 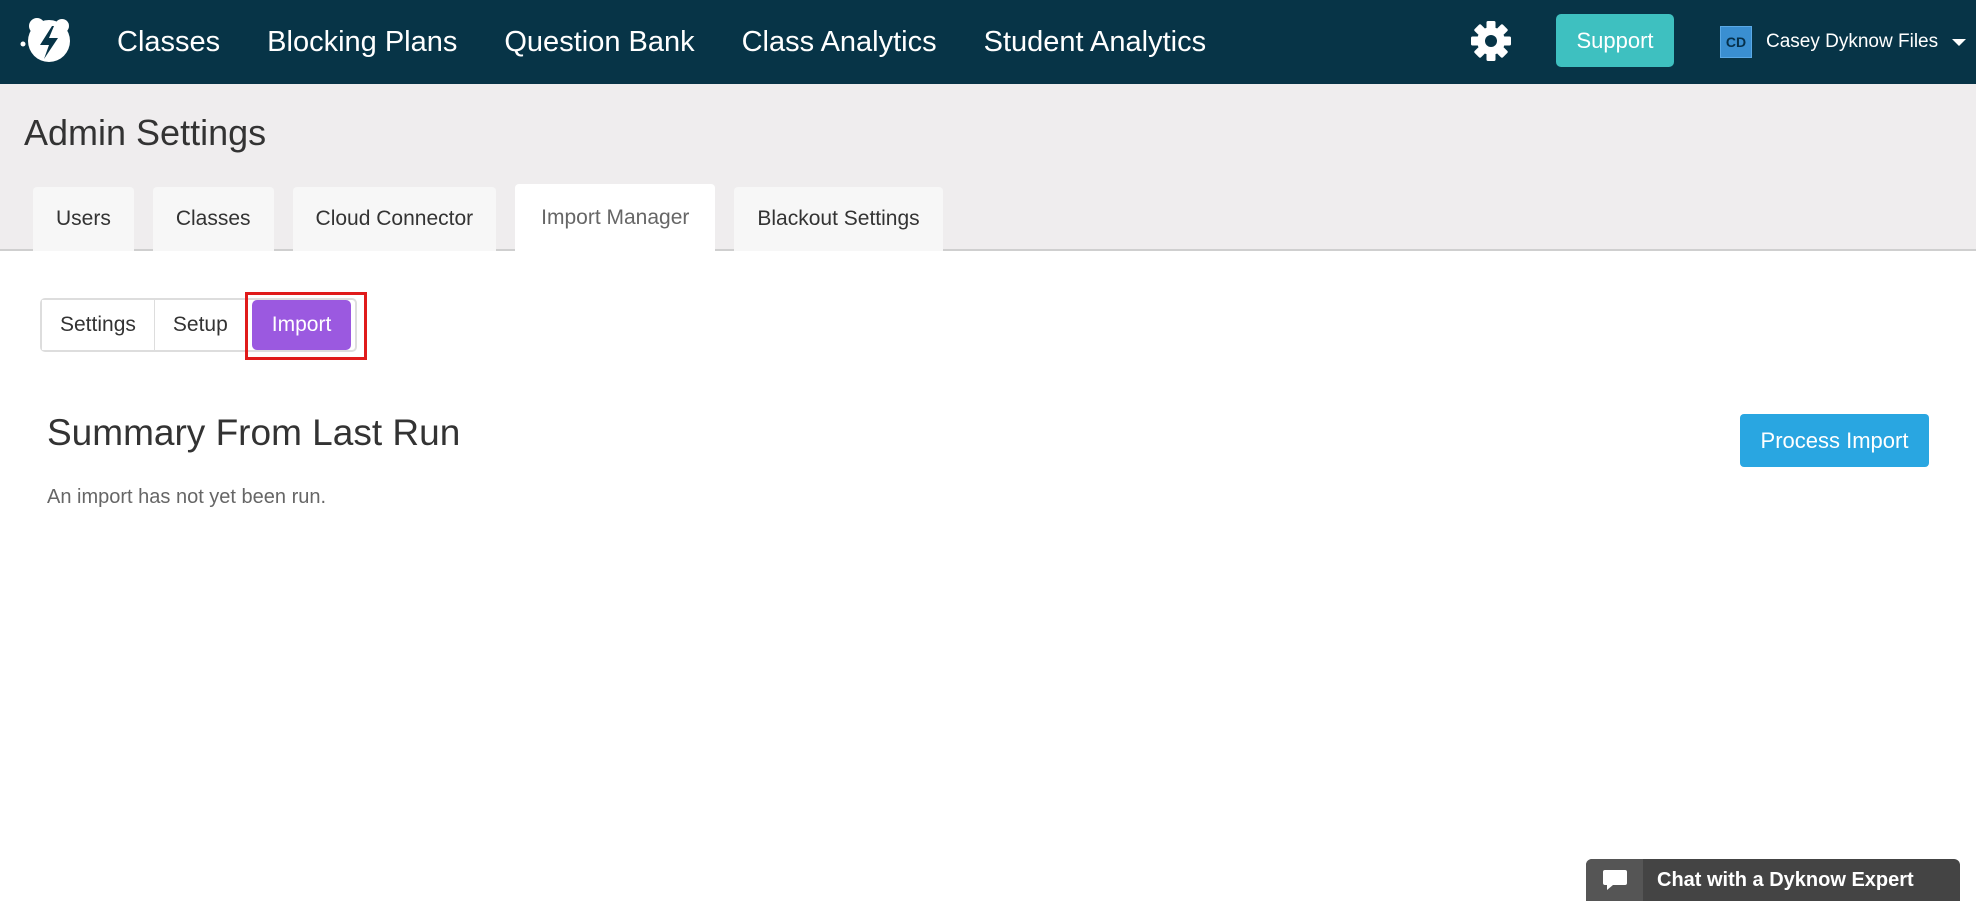 What do you see at coordinates (1095, 42) in the screenshot?
I see `nav-link-student-analytics: Student Analytics` at bounding box center [1095, 42].